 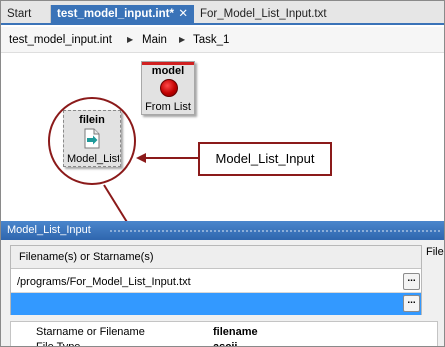 What do you see at coordinates (26, 14) in the screenshot?
I see `tab-start: Start` at bounding box center [26, 14].